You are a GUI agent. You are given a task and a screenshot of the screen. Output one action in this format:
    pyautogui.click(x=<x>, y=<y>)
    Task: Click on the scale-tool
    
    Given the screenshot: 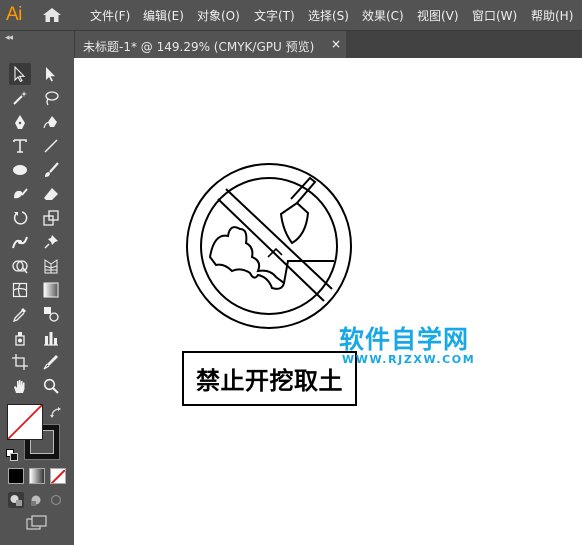 What is the action you would take?
    pyautogui.click(x=51, y=218)
    